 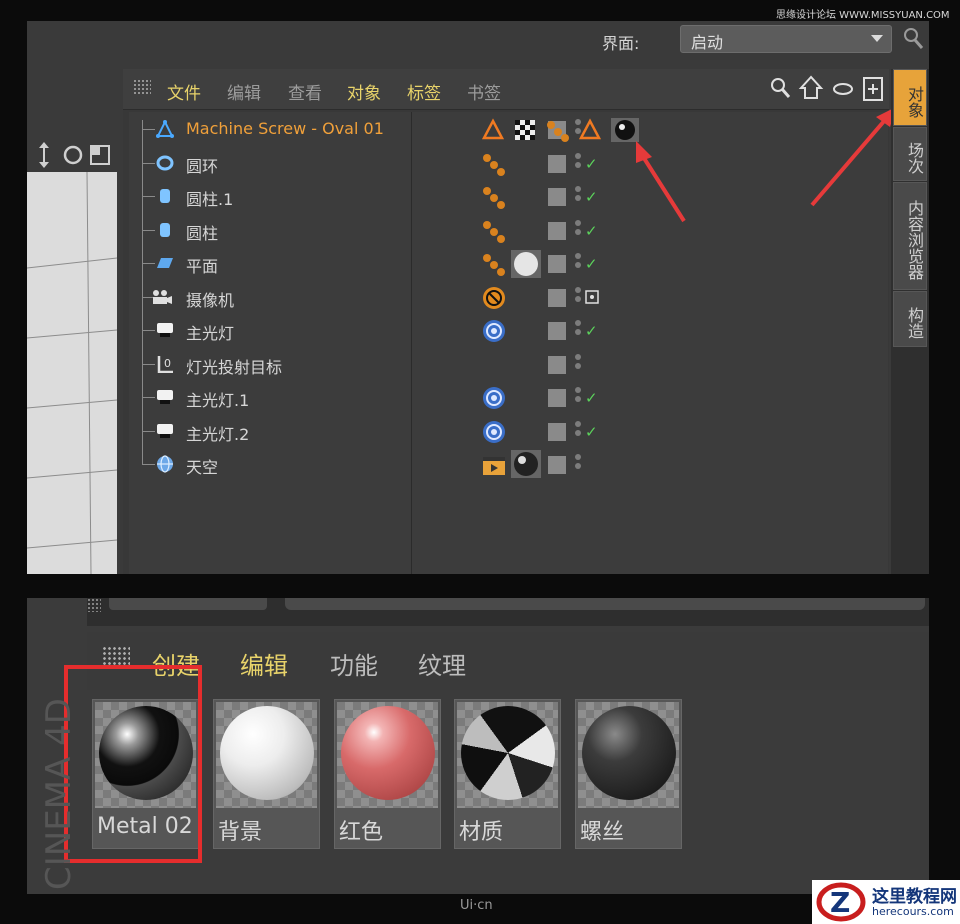 I want to click on protection-tag-icon, so click(x=494, y=297).